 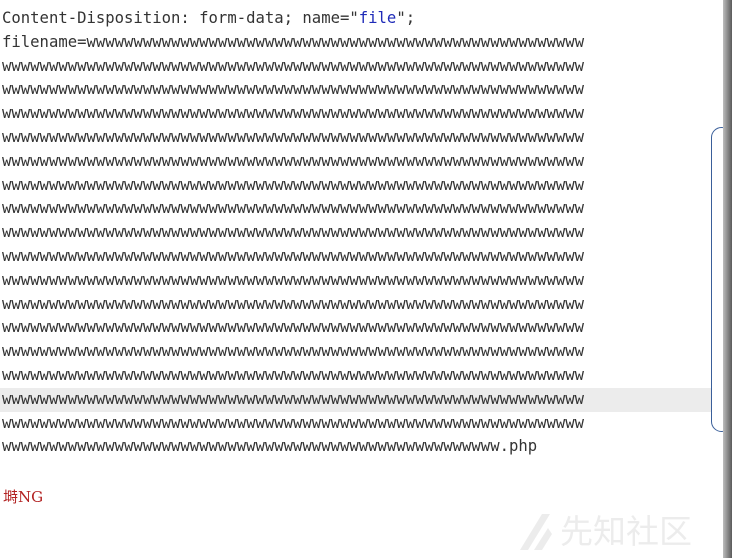 What do you see at coordinates (23, 497) in the screenshot?
I see `binary-data-marker: 塒NG` at bounding box center [23, 497].